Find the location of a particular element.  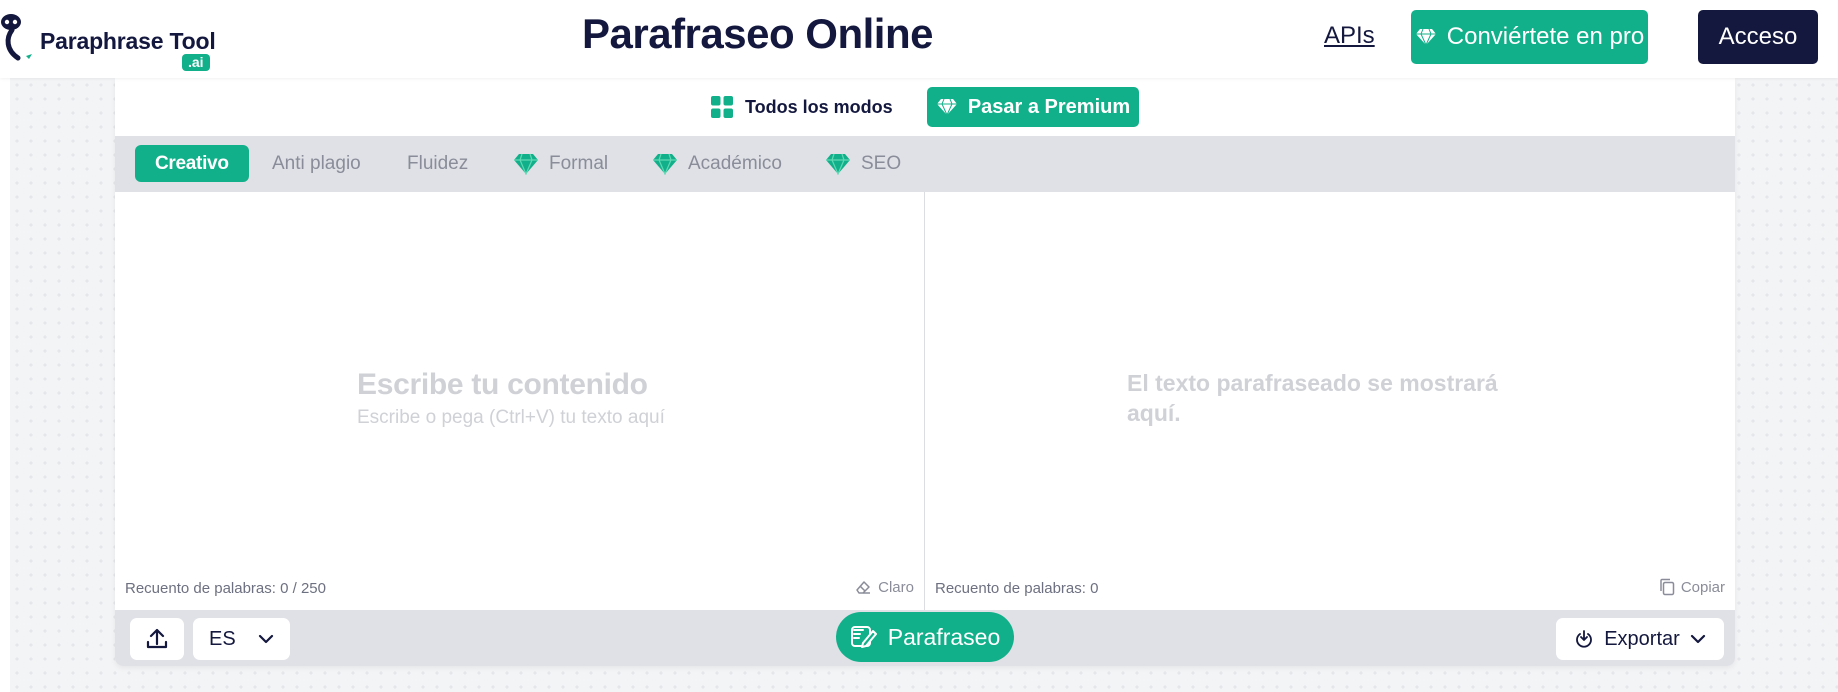

tab-label: Fluidez is located at coordinates (438, 163).